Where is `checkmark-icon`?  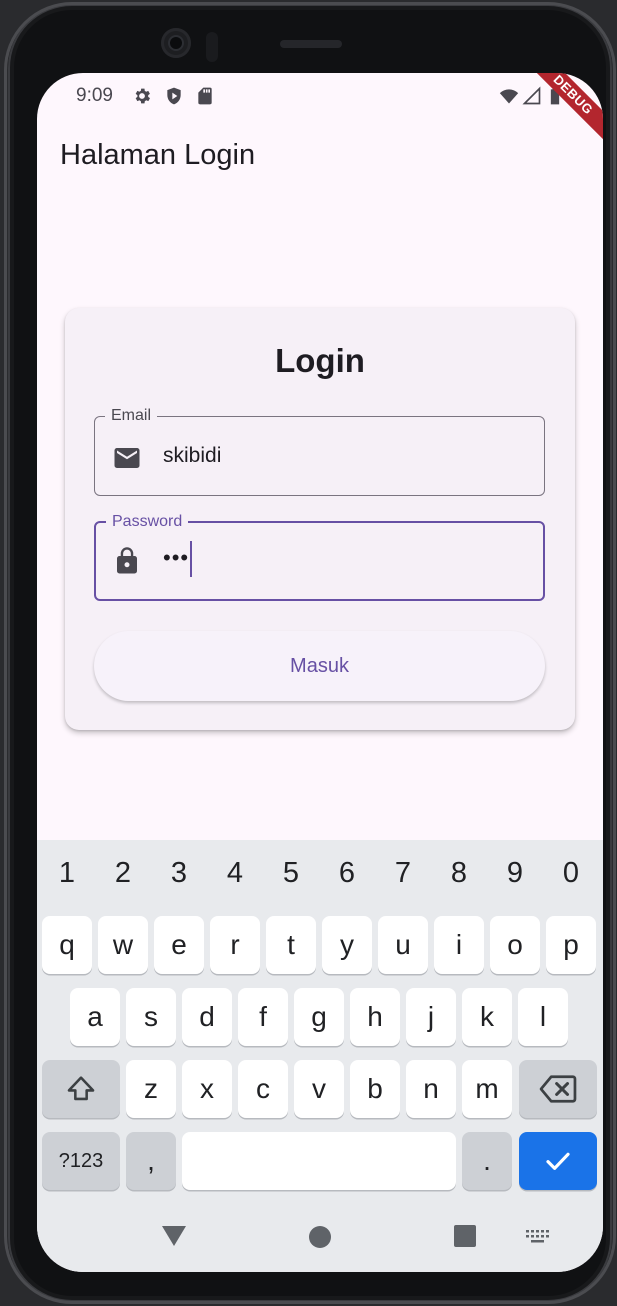
checkmark-icon is located at coordinates (558, 1161).